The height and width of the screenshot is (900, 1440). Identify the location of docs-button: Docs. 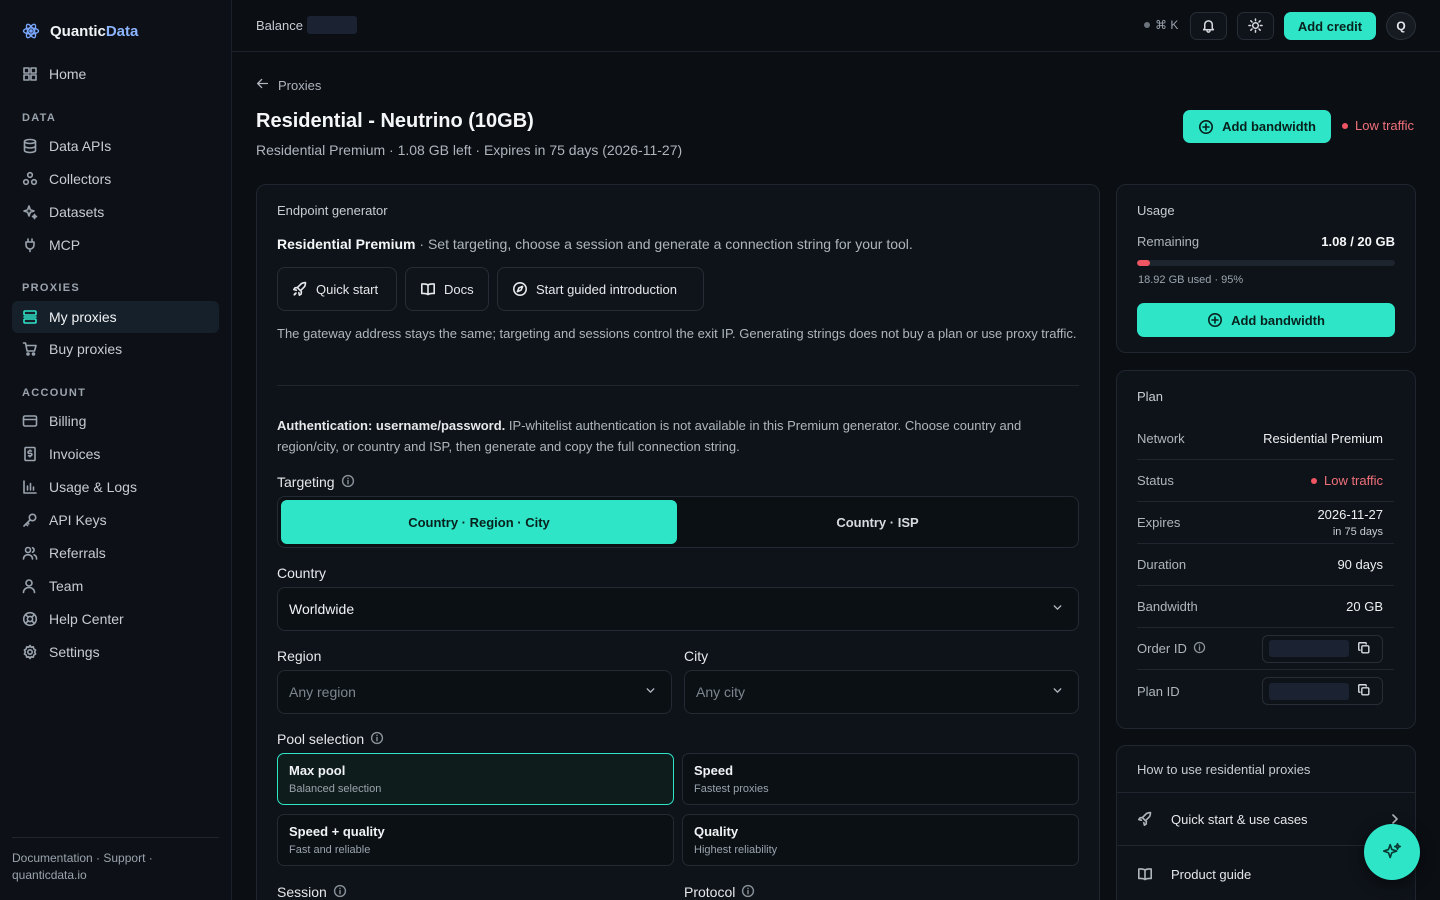
(447, 289).